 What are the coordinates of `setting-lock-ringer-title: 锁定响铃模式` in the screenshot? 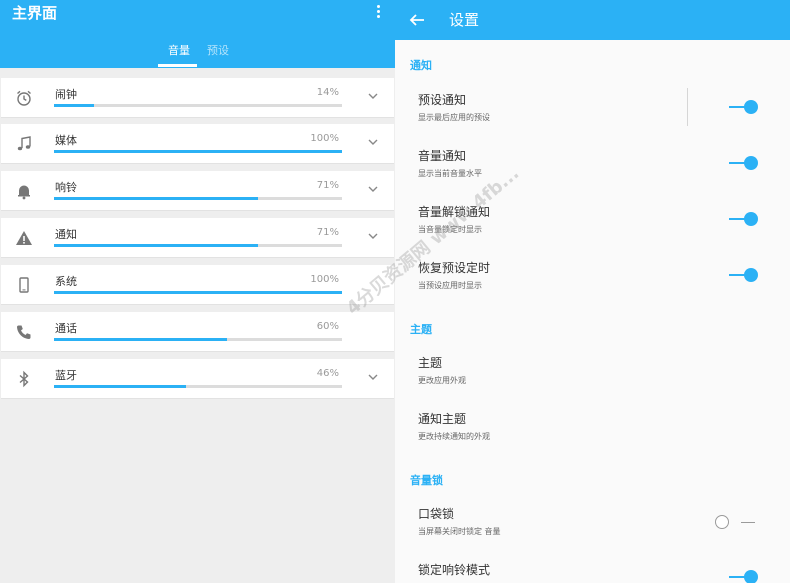 It's located at (454, 569).